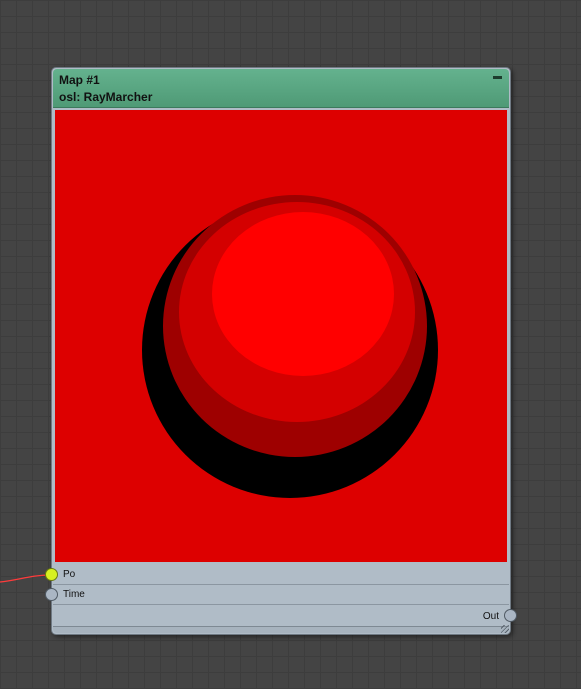 This screenshot has height=689, width=581. What do you see at coordinates (51, 574) in the screenshot?
I see `po-socket-icon` at bounding box center [51, 574].